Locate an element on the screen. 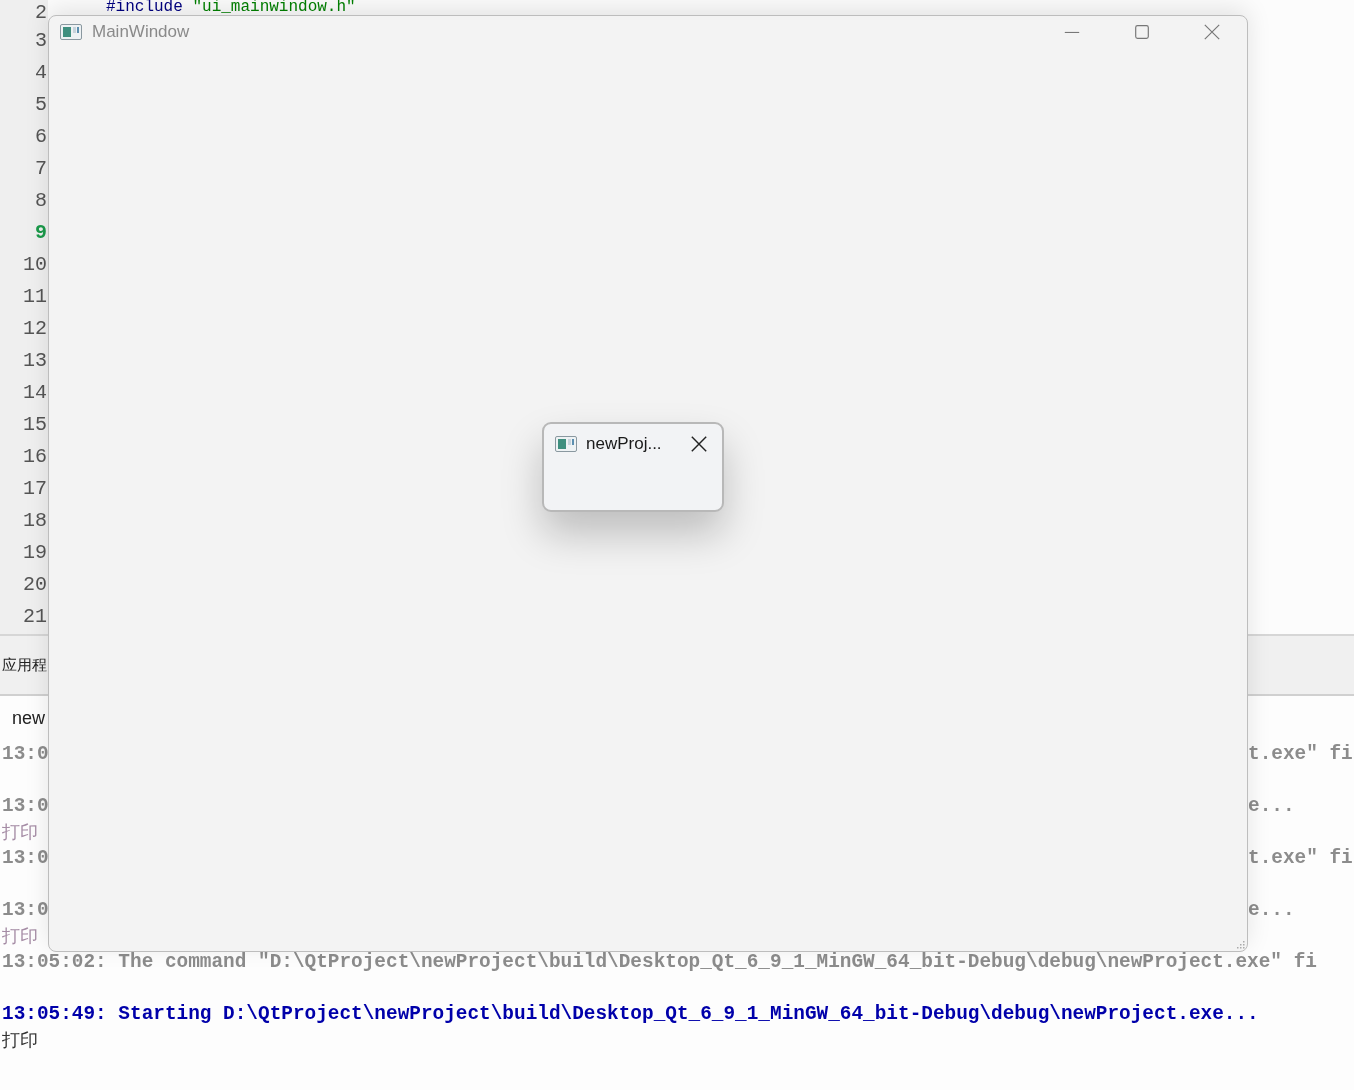  output-tab: new is located at coordinates (29, 718).